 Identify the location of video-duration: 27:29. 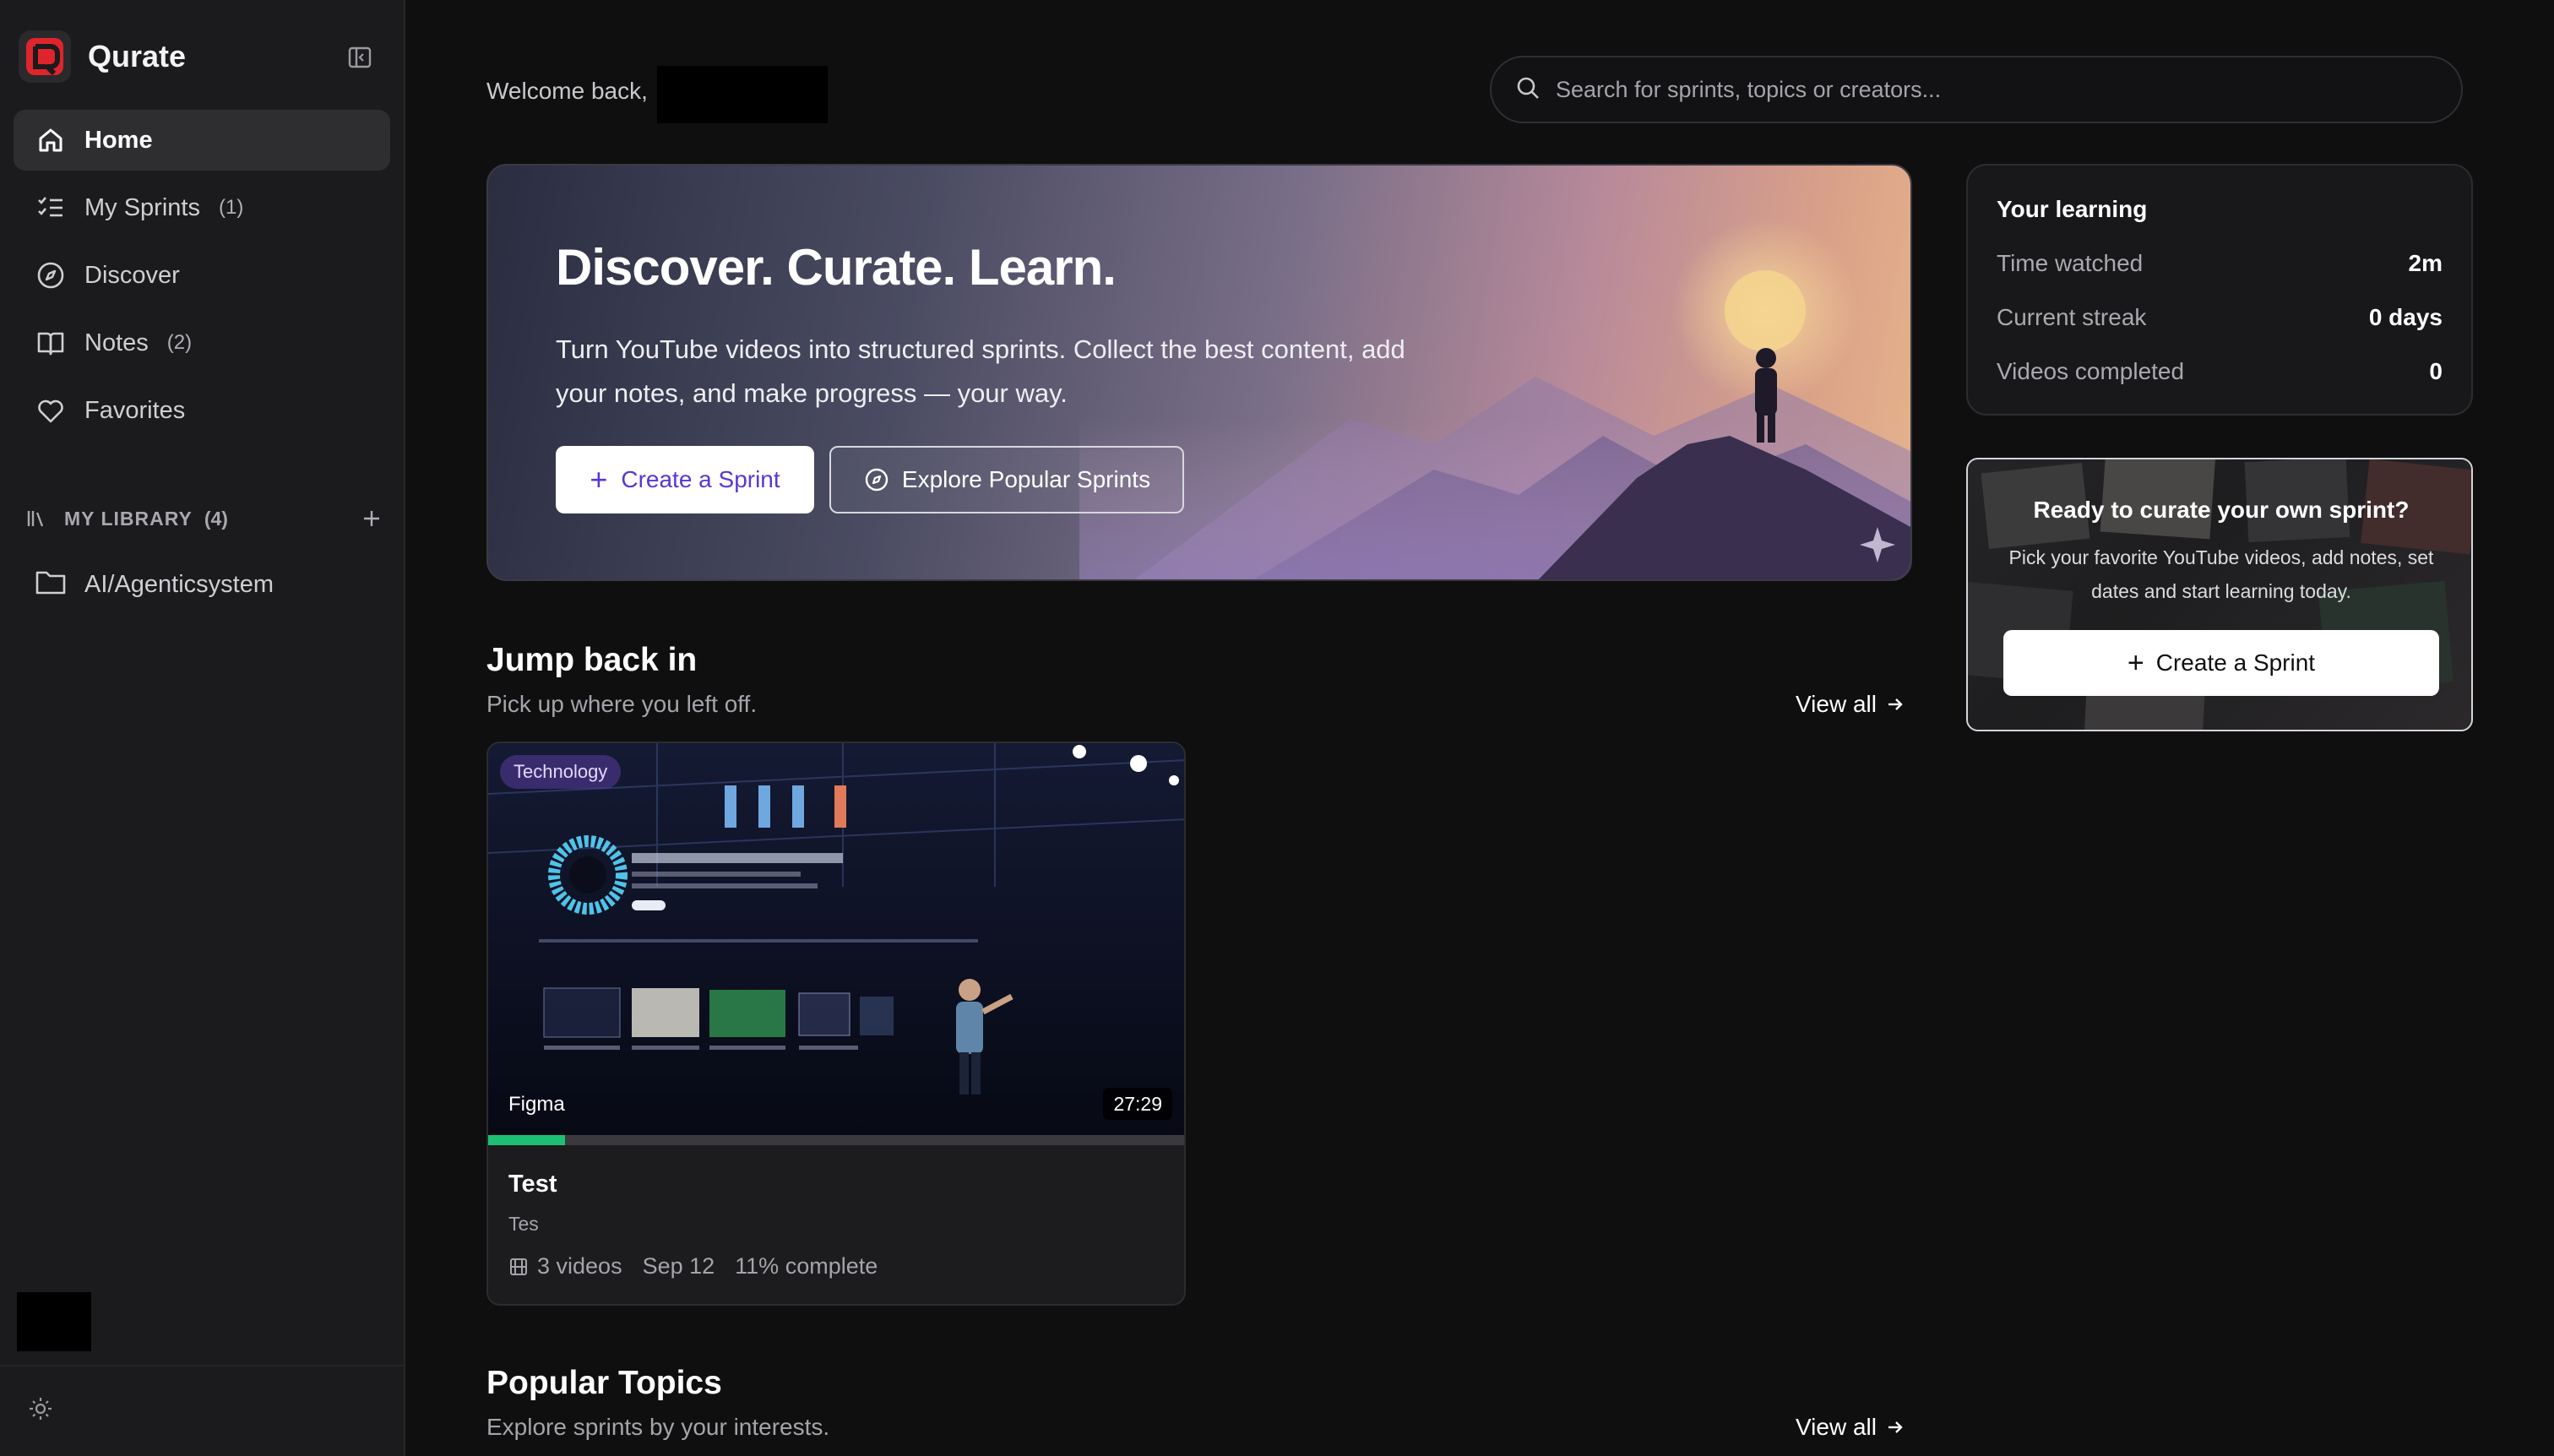
(1137, 1104).